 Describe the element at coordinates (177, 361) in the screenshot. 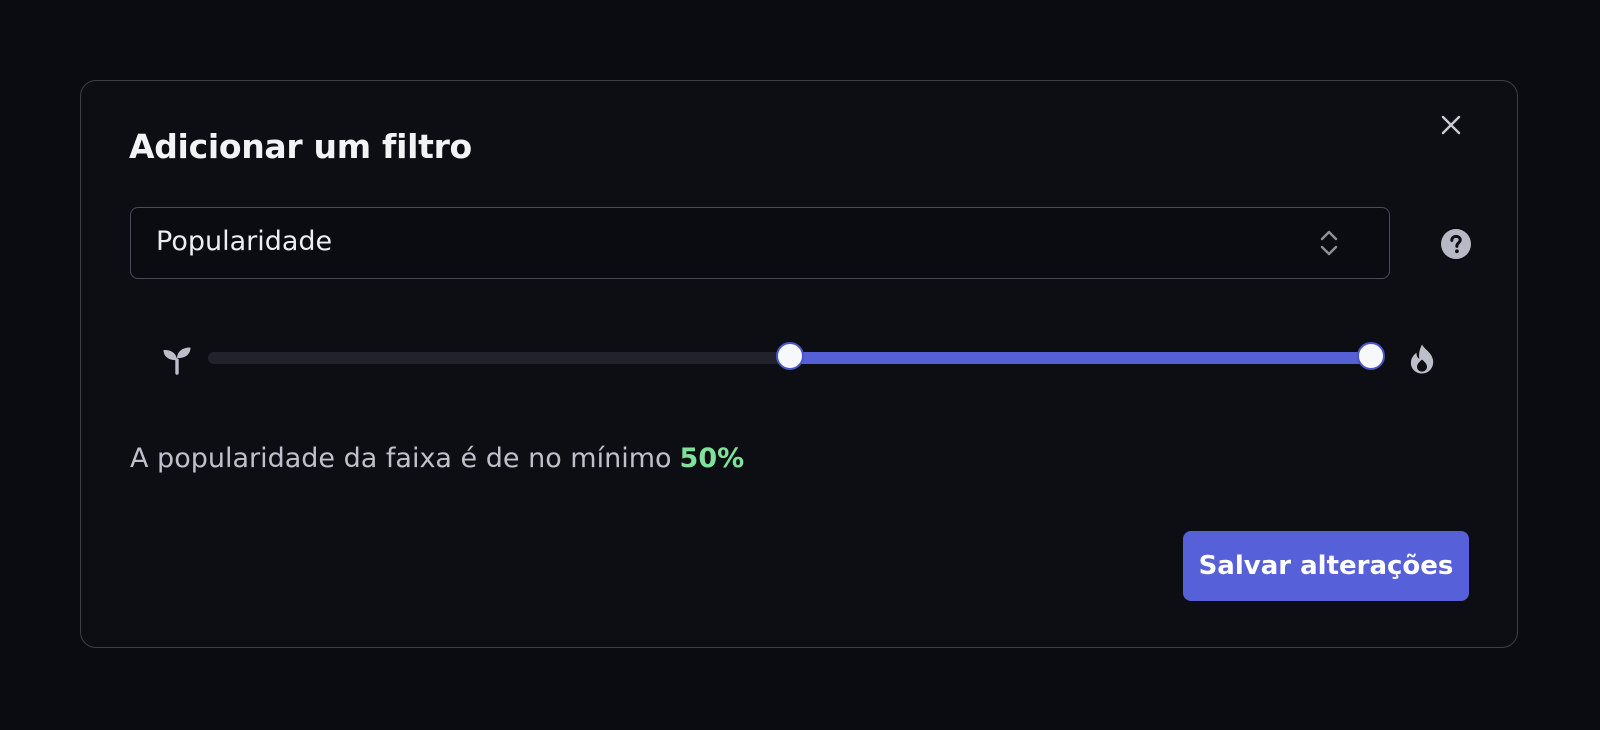

I see `sprout-icon` at that location.